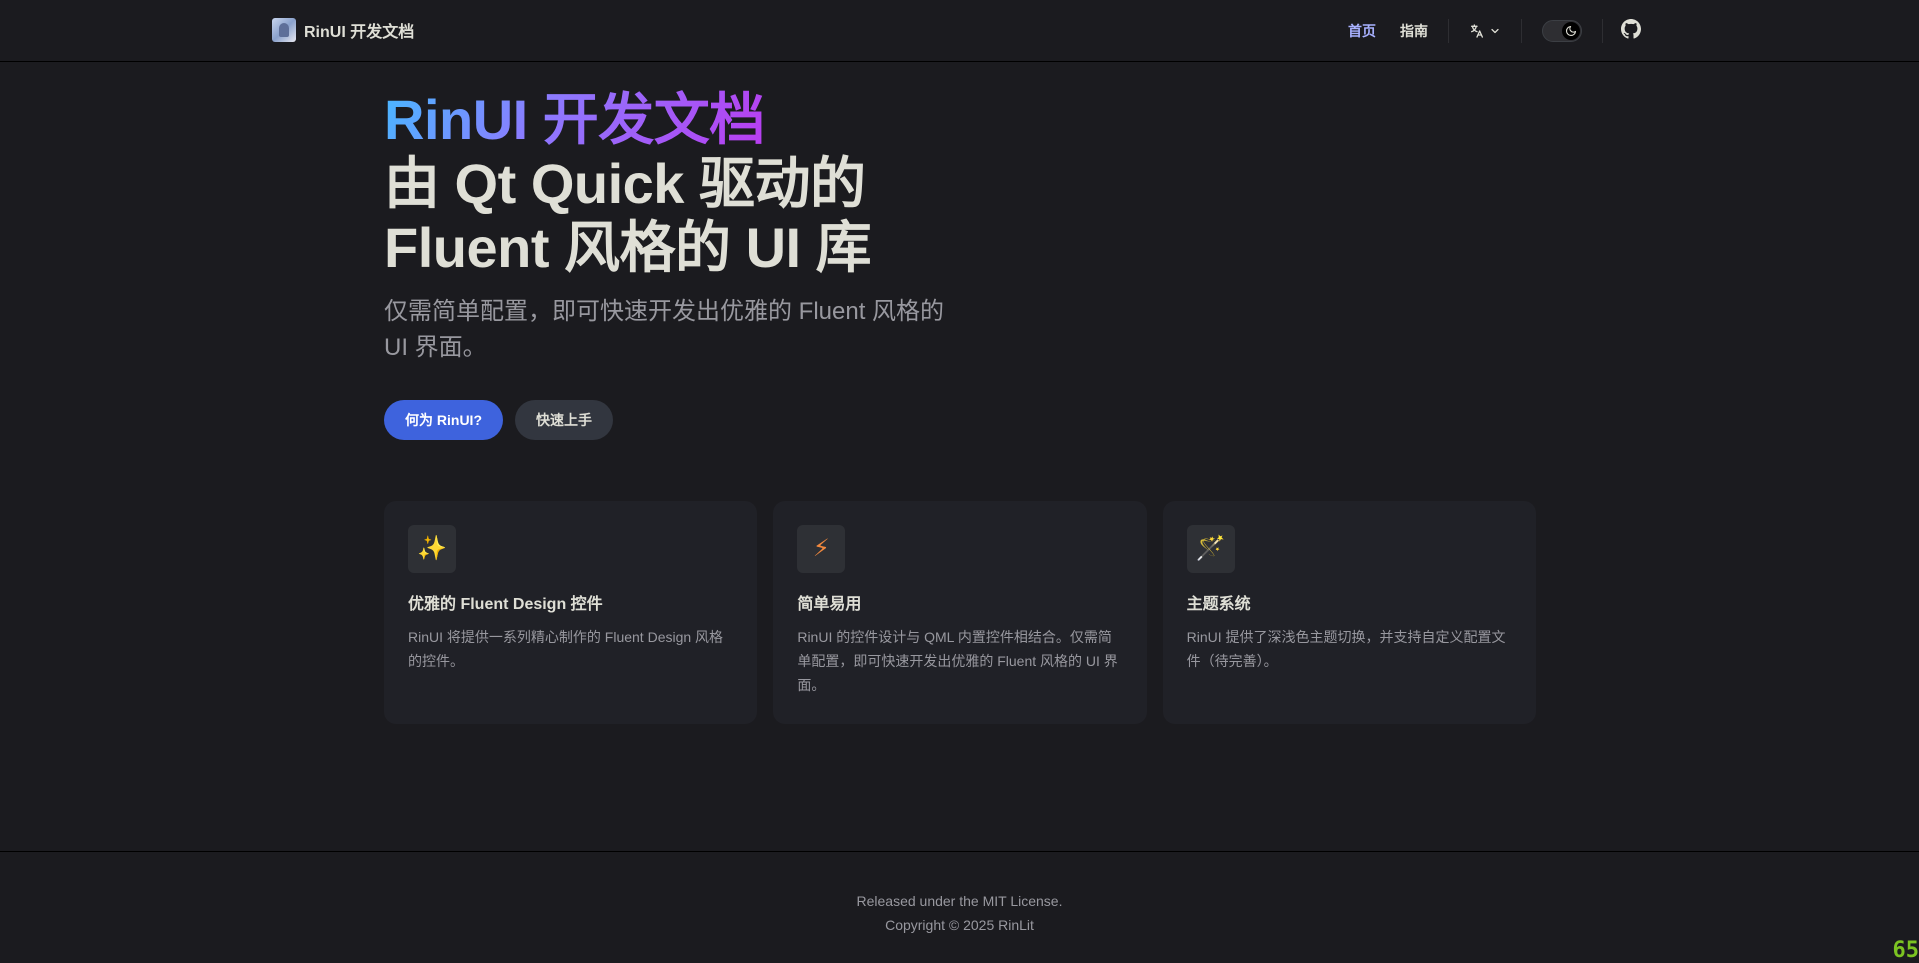 The image size is (1919, 963). I want to click on github-icon, so click(1631, 31).